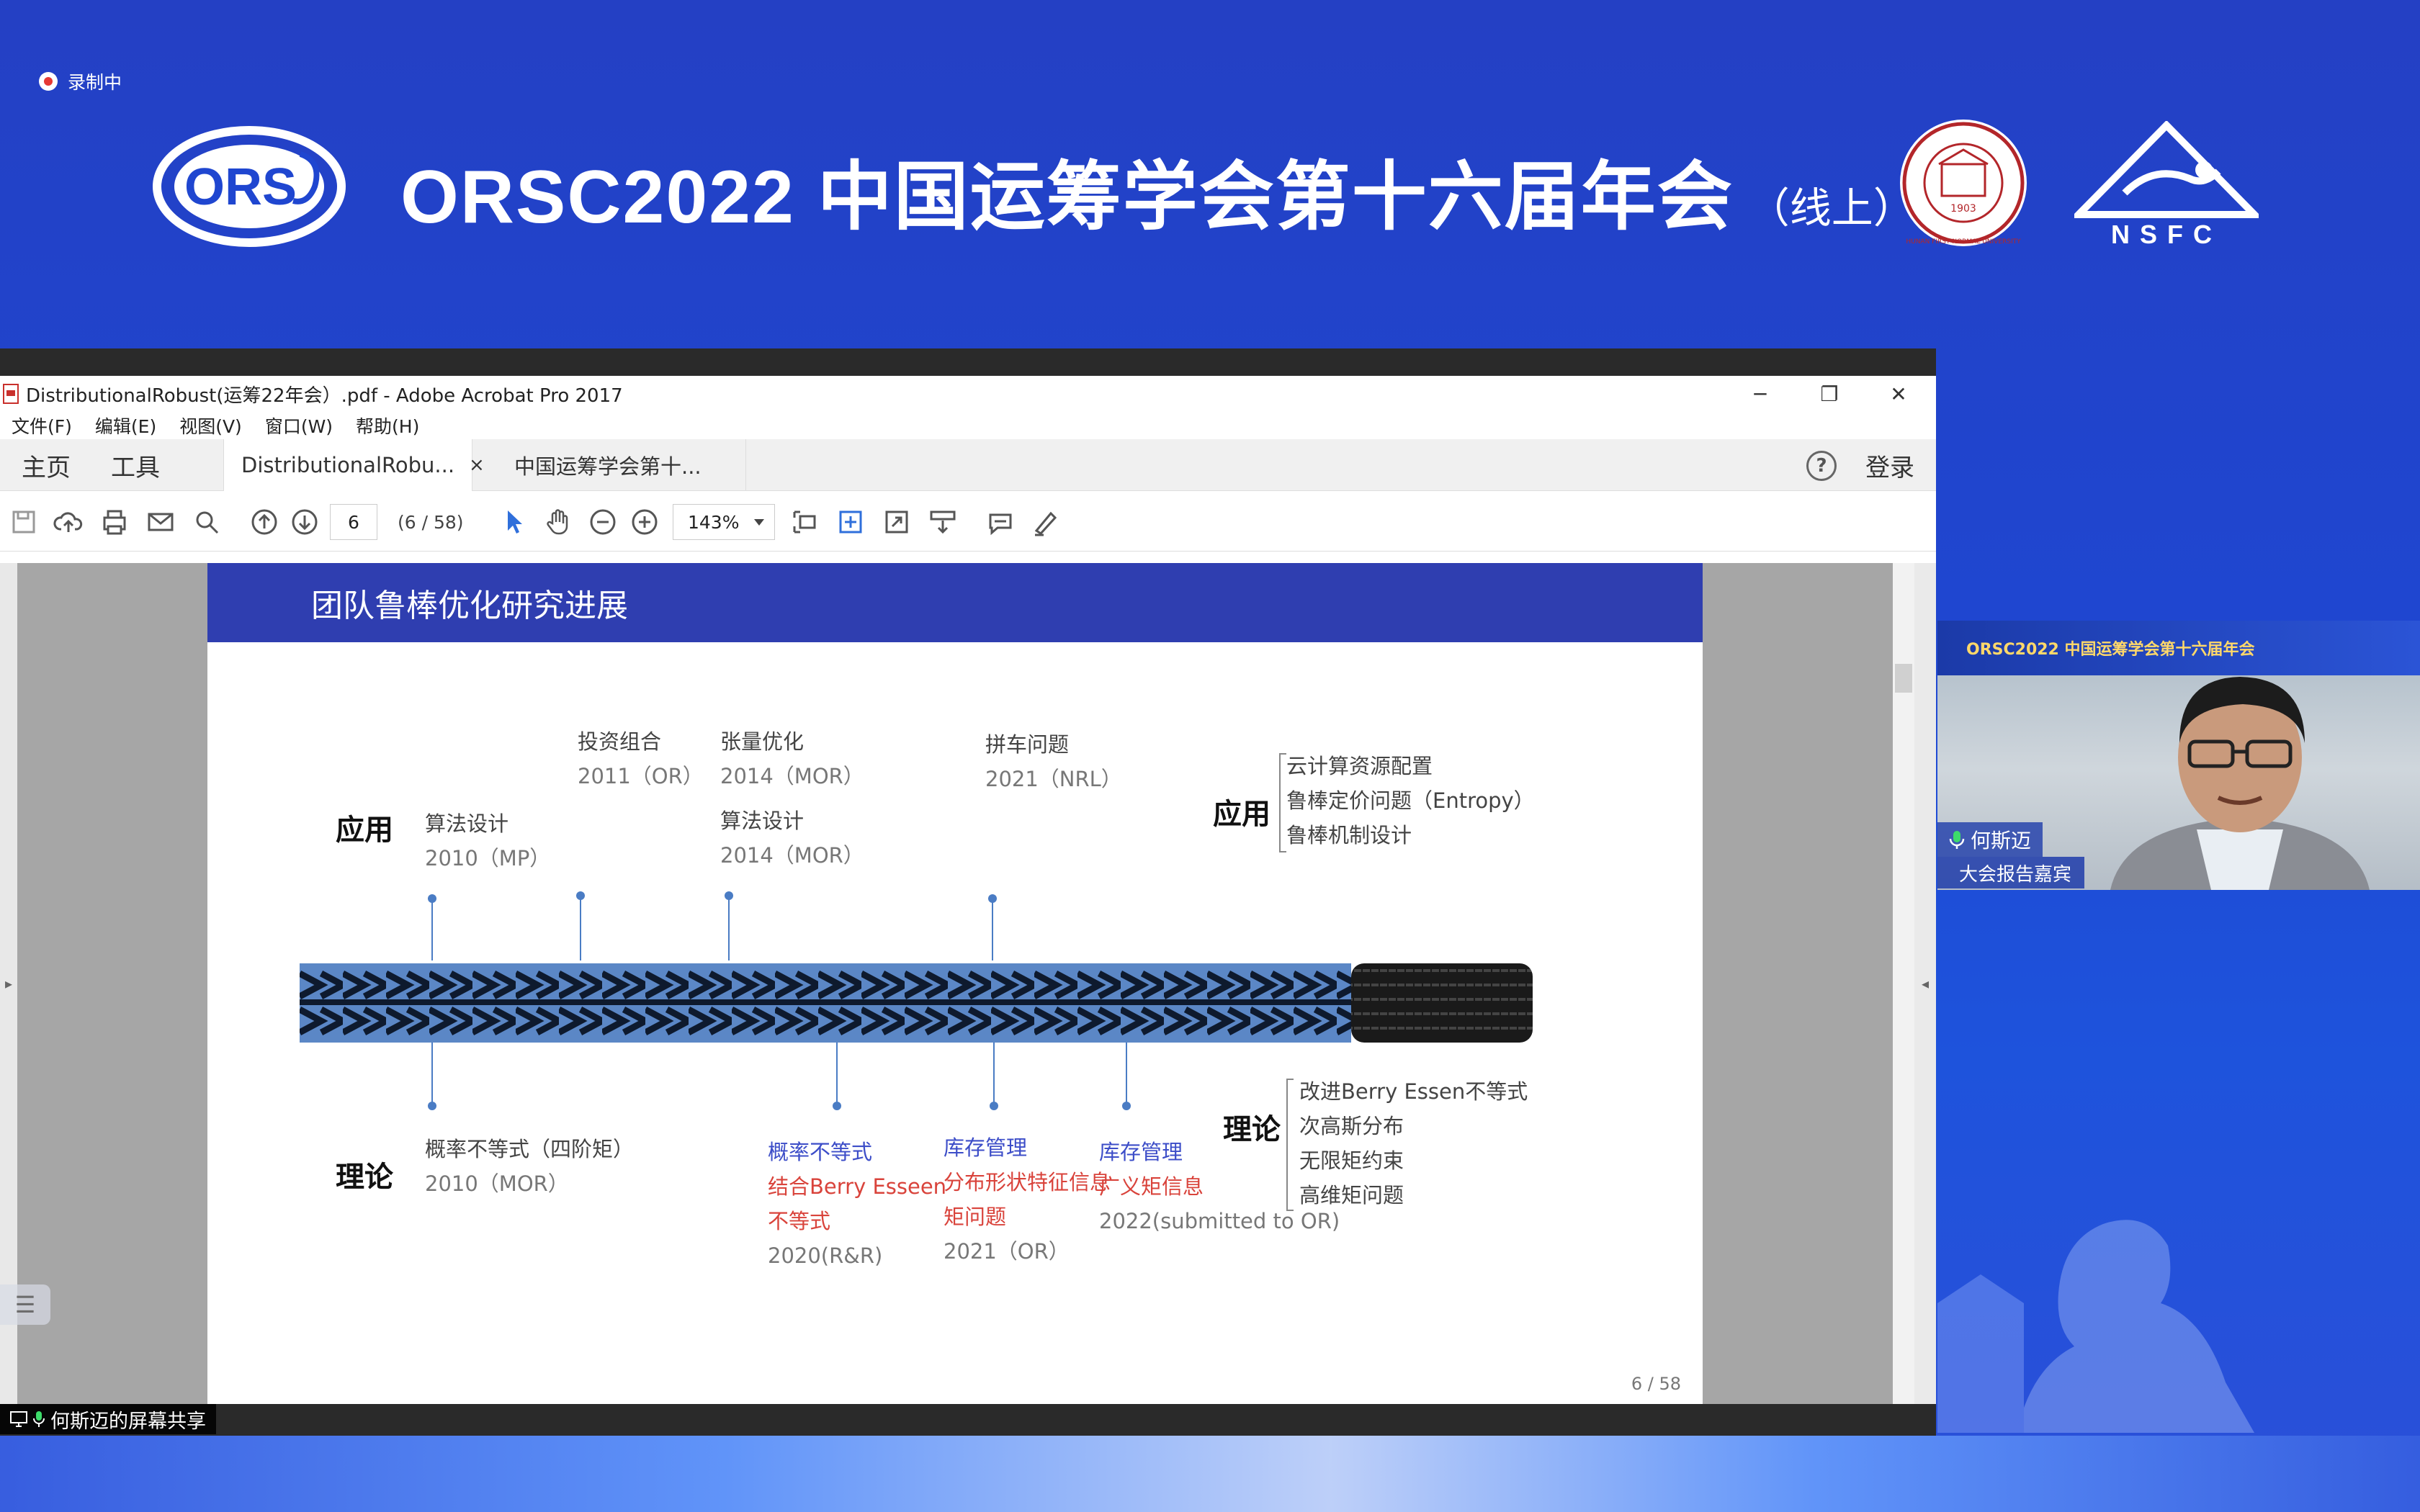 Image resolution: width=2420 pixels, height=1512 pixels. What do you see at coordinates (858, 1186) in the screenshot?
I see `bottom-item-2-line-2: 结合Berry Esseen` at bounding box center [858, 1186].